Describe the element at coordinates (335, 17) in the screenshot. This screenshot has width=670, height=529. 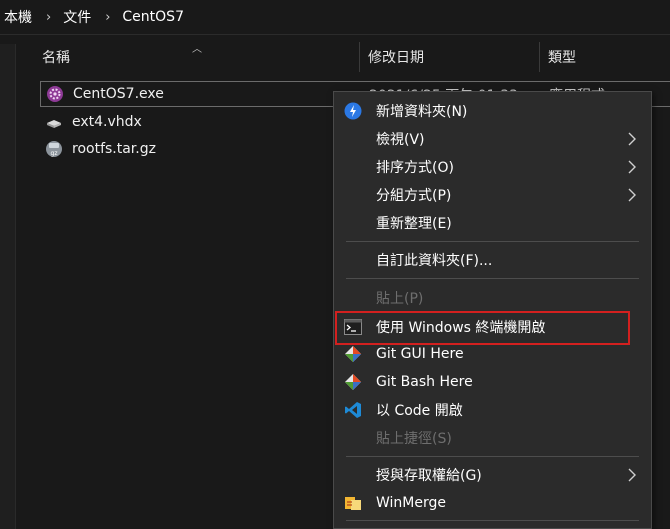
I see `breadcrumb: 本機 › 文件 › CentOS7` at that location.